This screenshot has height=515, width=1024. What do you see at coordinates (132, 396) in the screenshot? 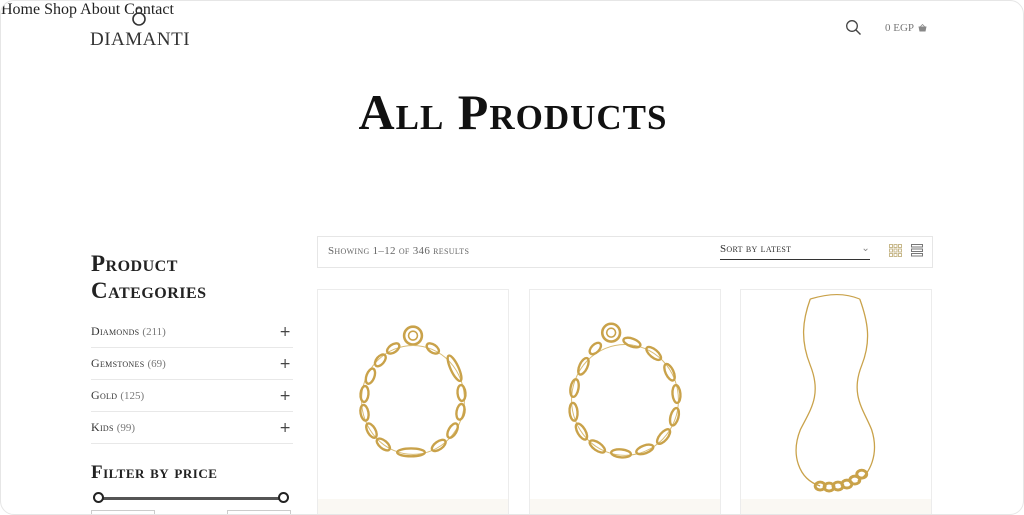
I see `category-count: (125)` at bounding box center [132, 396].